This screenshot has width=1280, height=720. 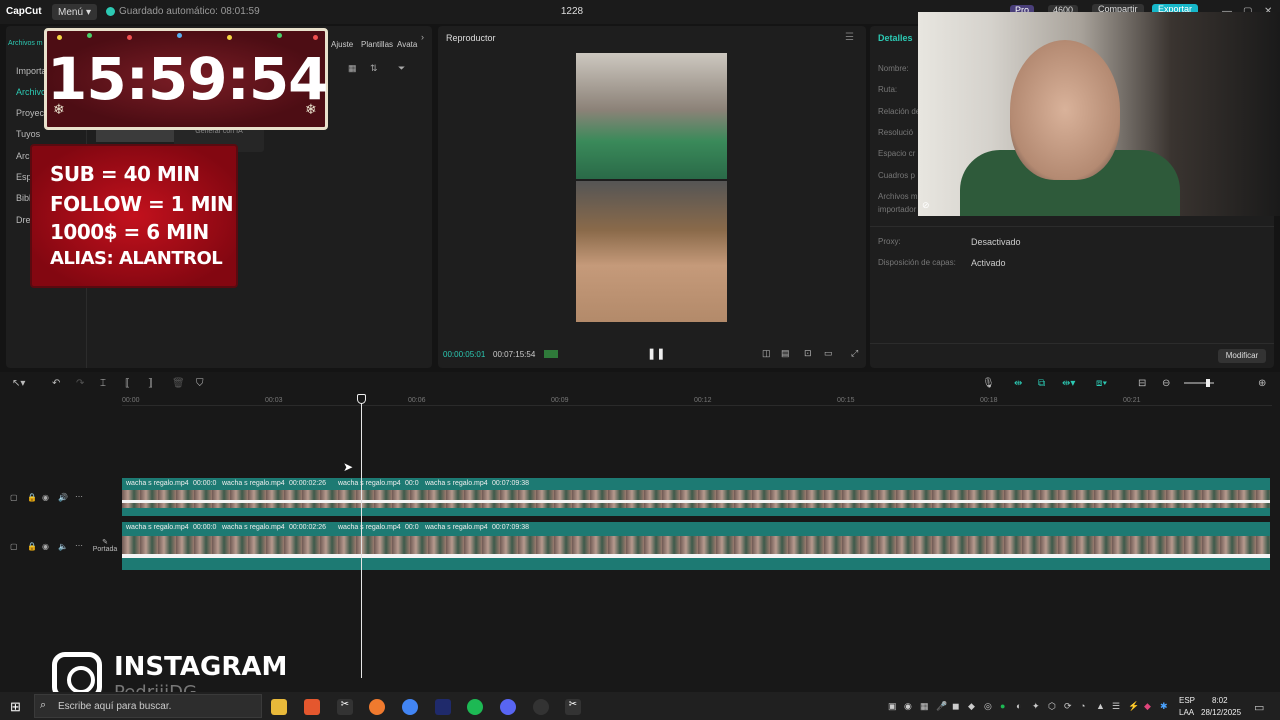 I want to click on league-icon, so click(x=443, y=707).